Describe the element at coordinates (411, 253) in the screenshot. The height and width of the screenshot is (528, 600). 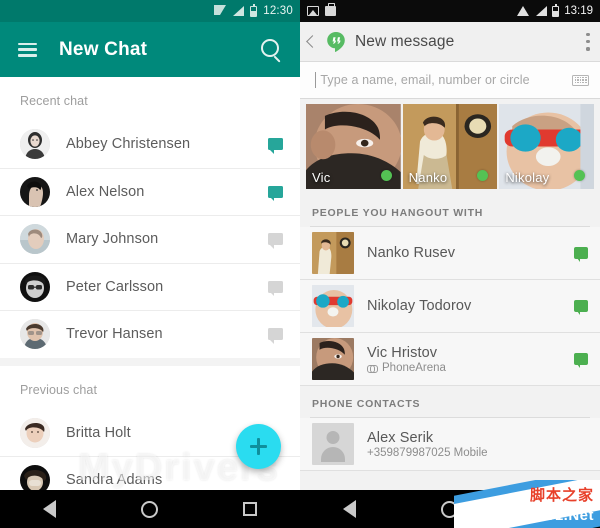
I see `contact-name: Nanko Rusev` at that location.